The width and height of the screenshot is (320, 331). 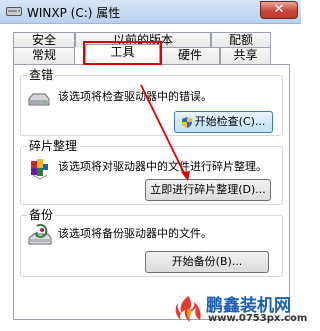 I want to click on watermark-url: www.0753px.com, so click(x=258, y=318).